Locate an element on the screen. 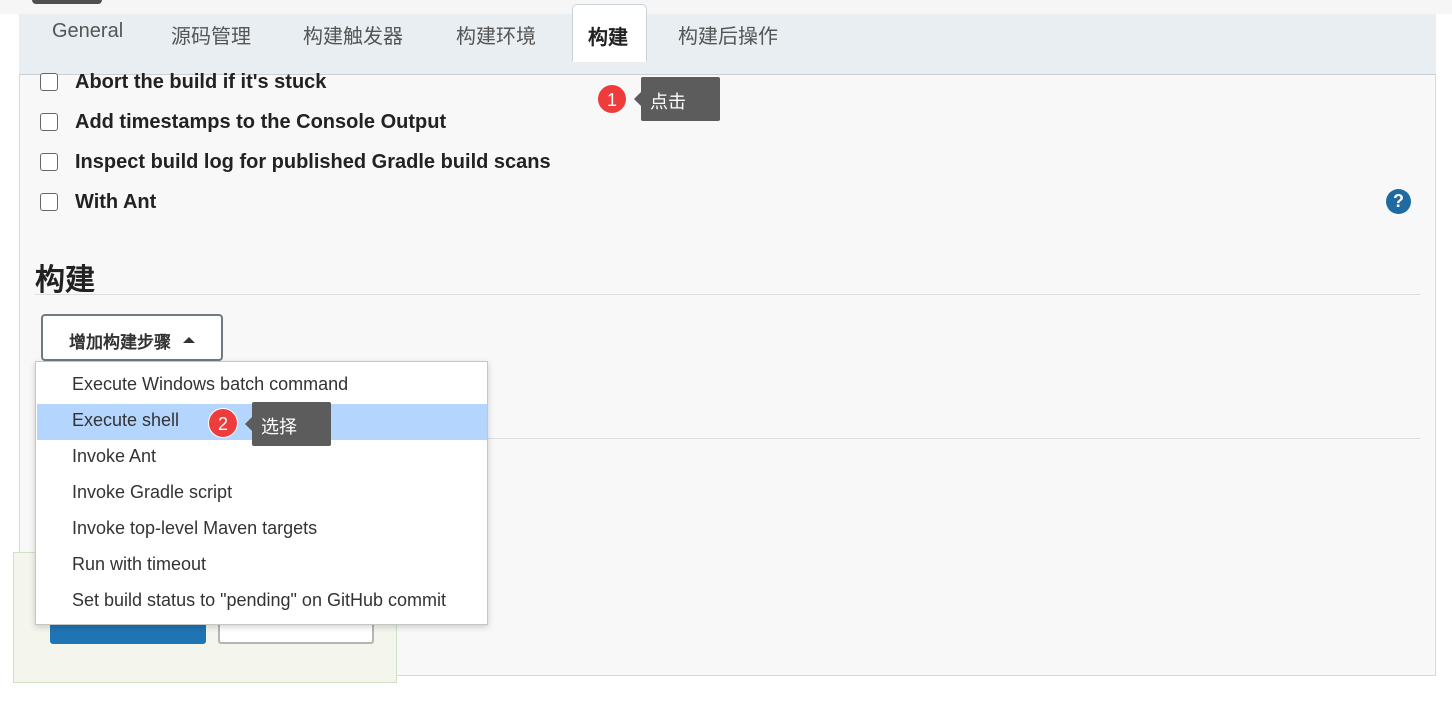 Image resolution: width=1452 pixels, height=705 pixels. menu-item-windows-batch: Execute Windows batch command is located at coordinates (262, 386).